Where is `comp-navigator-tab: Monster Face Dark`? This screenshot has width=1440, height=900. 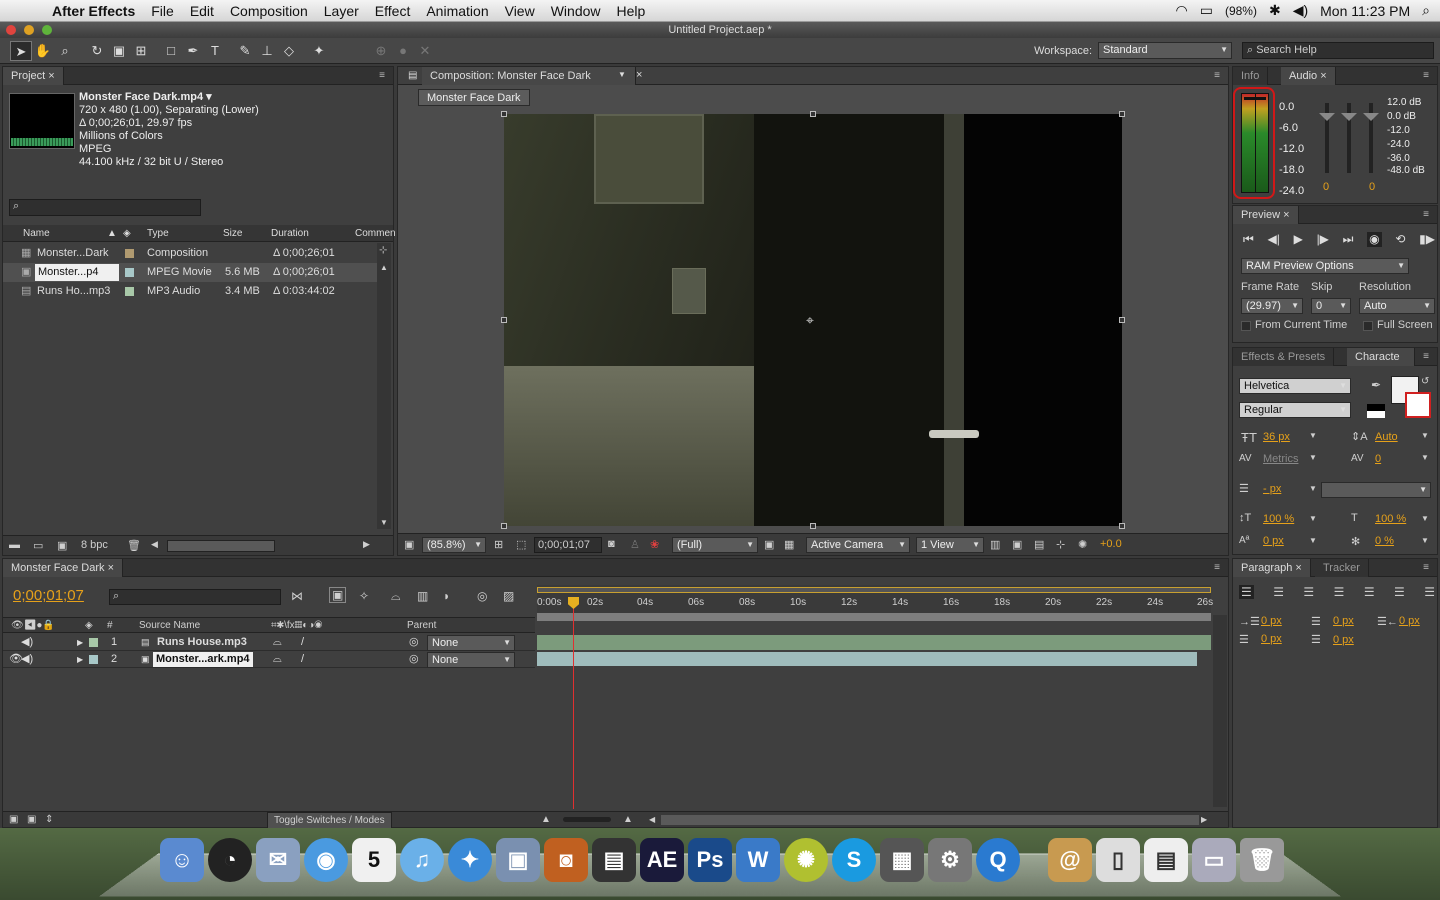 comp-navigator-tab: Monster Face Dark is located at coordinates (474, 97).